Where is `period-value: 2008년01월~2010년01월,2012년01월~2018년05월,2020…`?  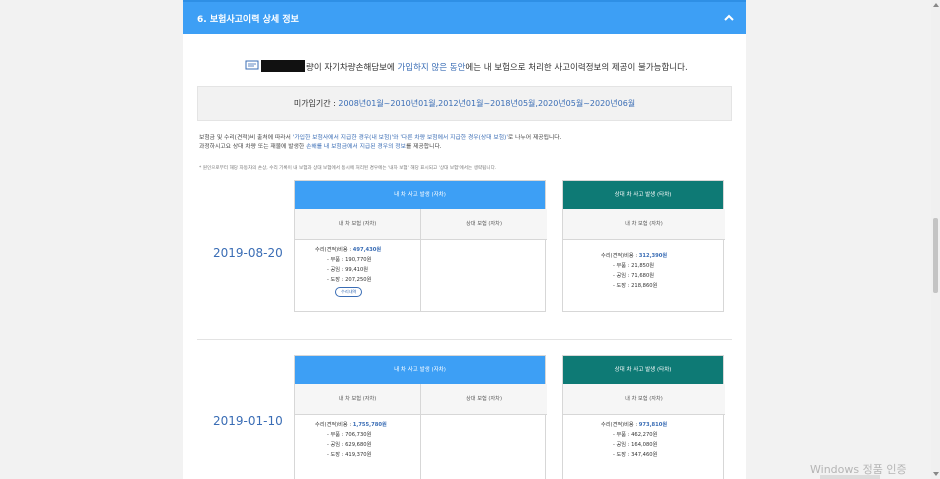
period-value: 2008년01월~2010년01월,2012년01월~2018년05월,2020… is located at coordinates (487, 103).